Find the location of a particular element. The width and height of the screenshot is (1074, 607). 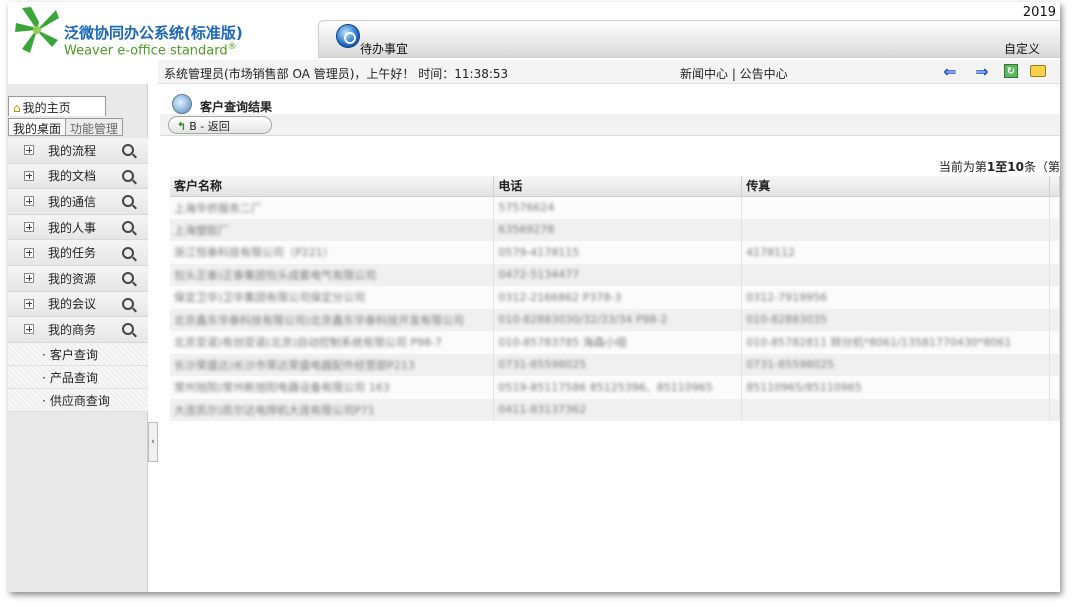

sidebar-item-label: 我的通信 is located at coordinates (72, 201).